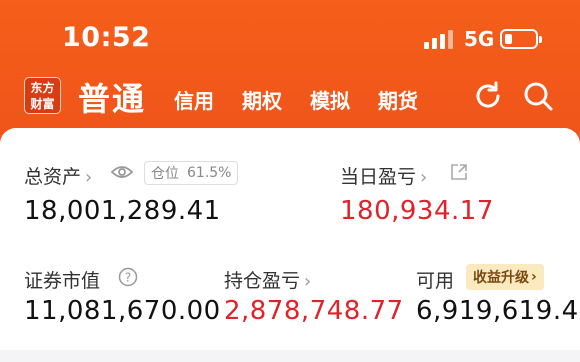 The image size is (580, 362). I want to click on total-assets-label: 总资产 ›, so click(58, 175).